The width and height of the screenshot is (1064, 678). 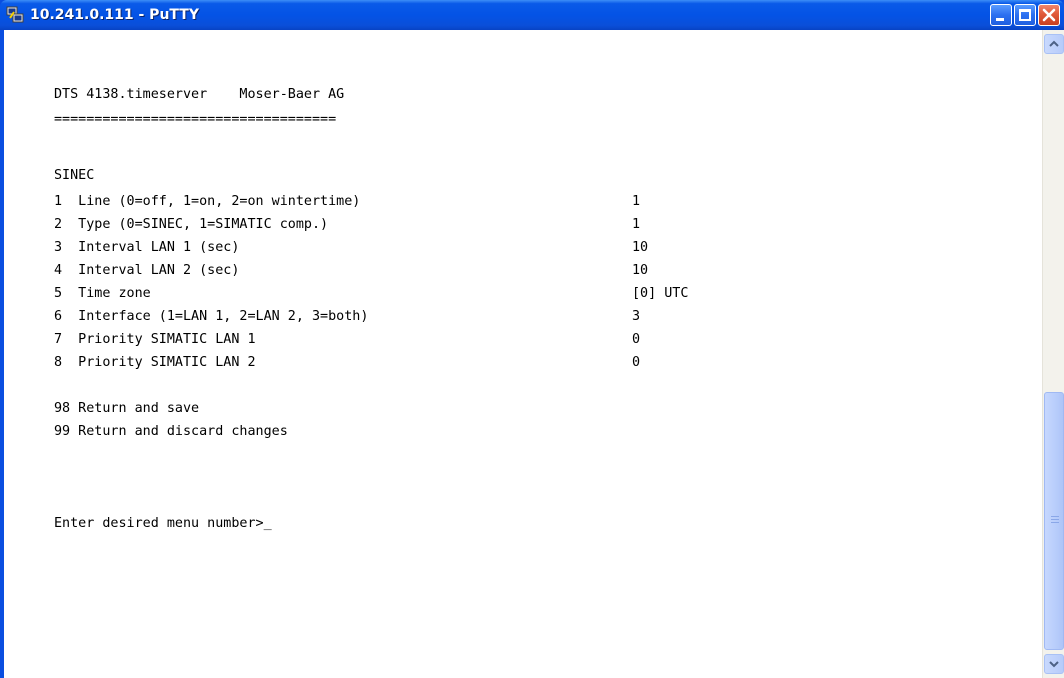 I want to click on scroll-up-button, so click(x=1054, y=44).